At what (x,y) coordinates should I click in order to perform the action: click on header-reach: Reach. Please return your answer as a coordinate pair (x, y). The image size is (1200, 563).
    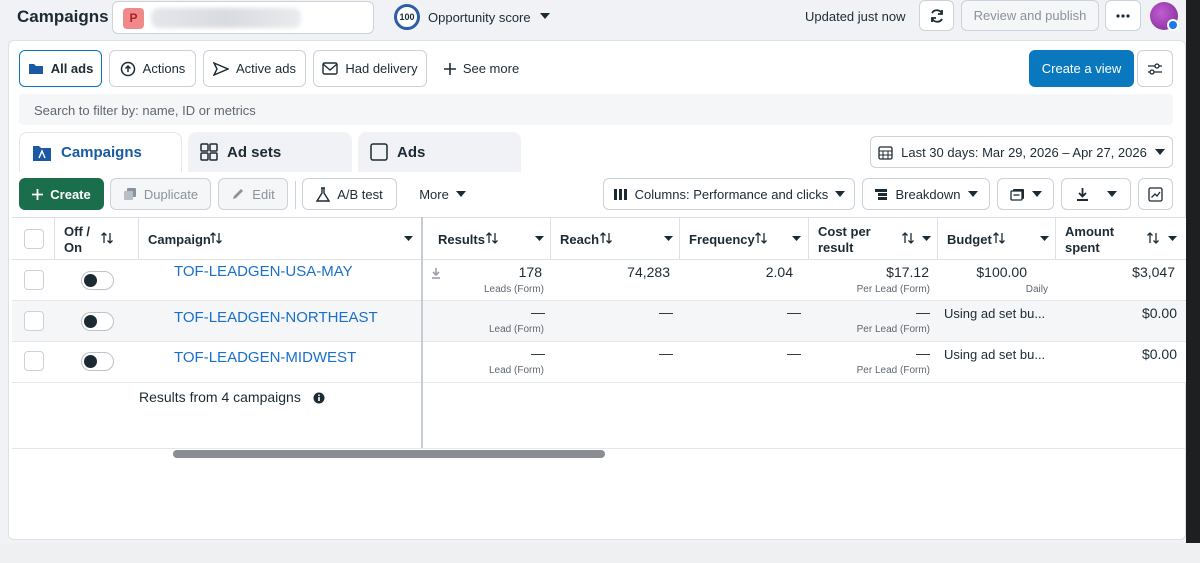
    Looking at the image, I should click on (615, 239).